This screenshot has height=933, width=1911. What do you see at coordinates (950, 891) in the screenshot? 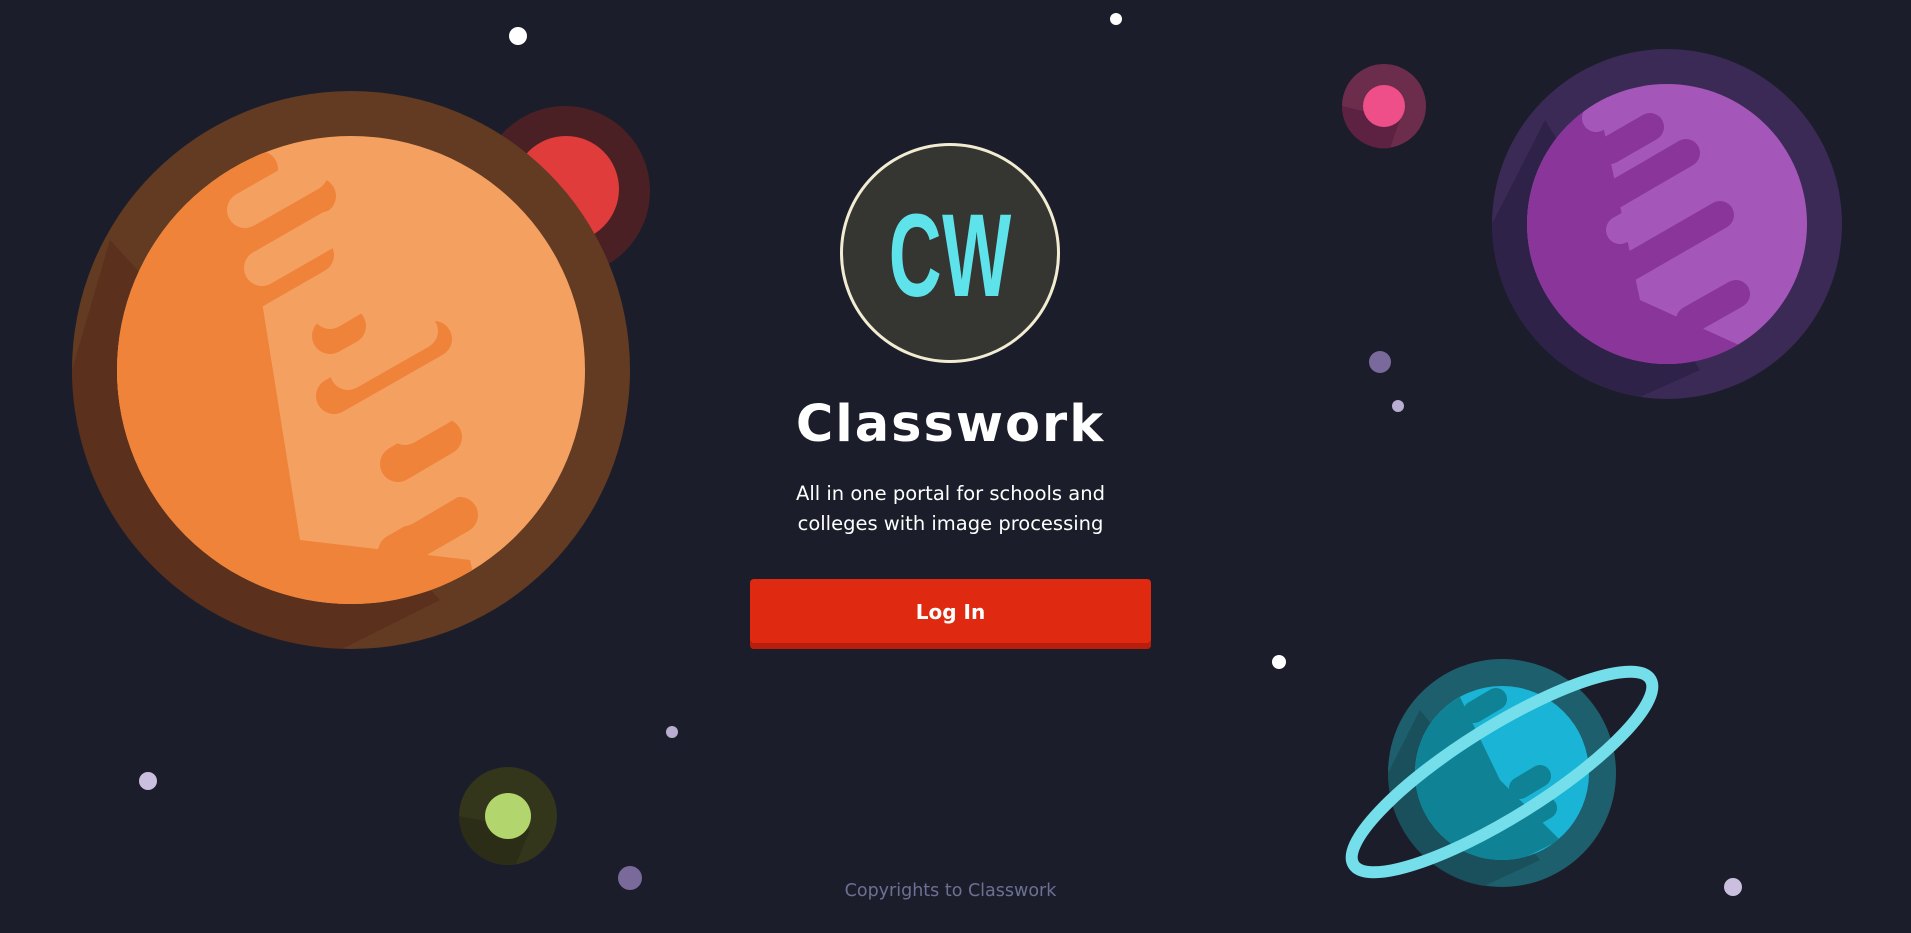
I see `copyright-footer: Copyrights to Classwork` at bounding box center [950, 891].